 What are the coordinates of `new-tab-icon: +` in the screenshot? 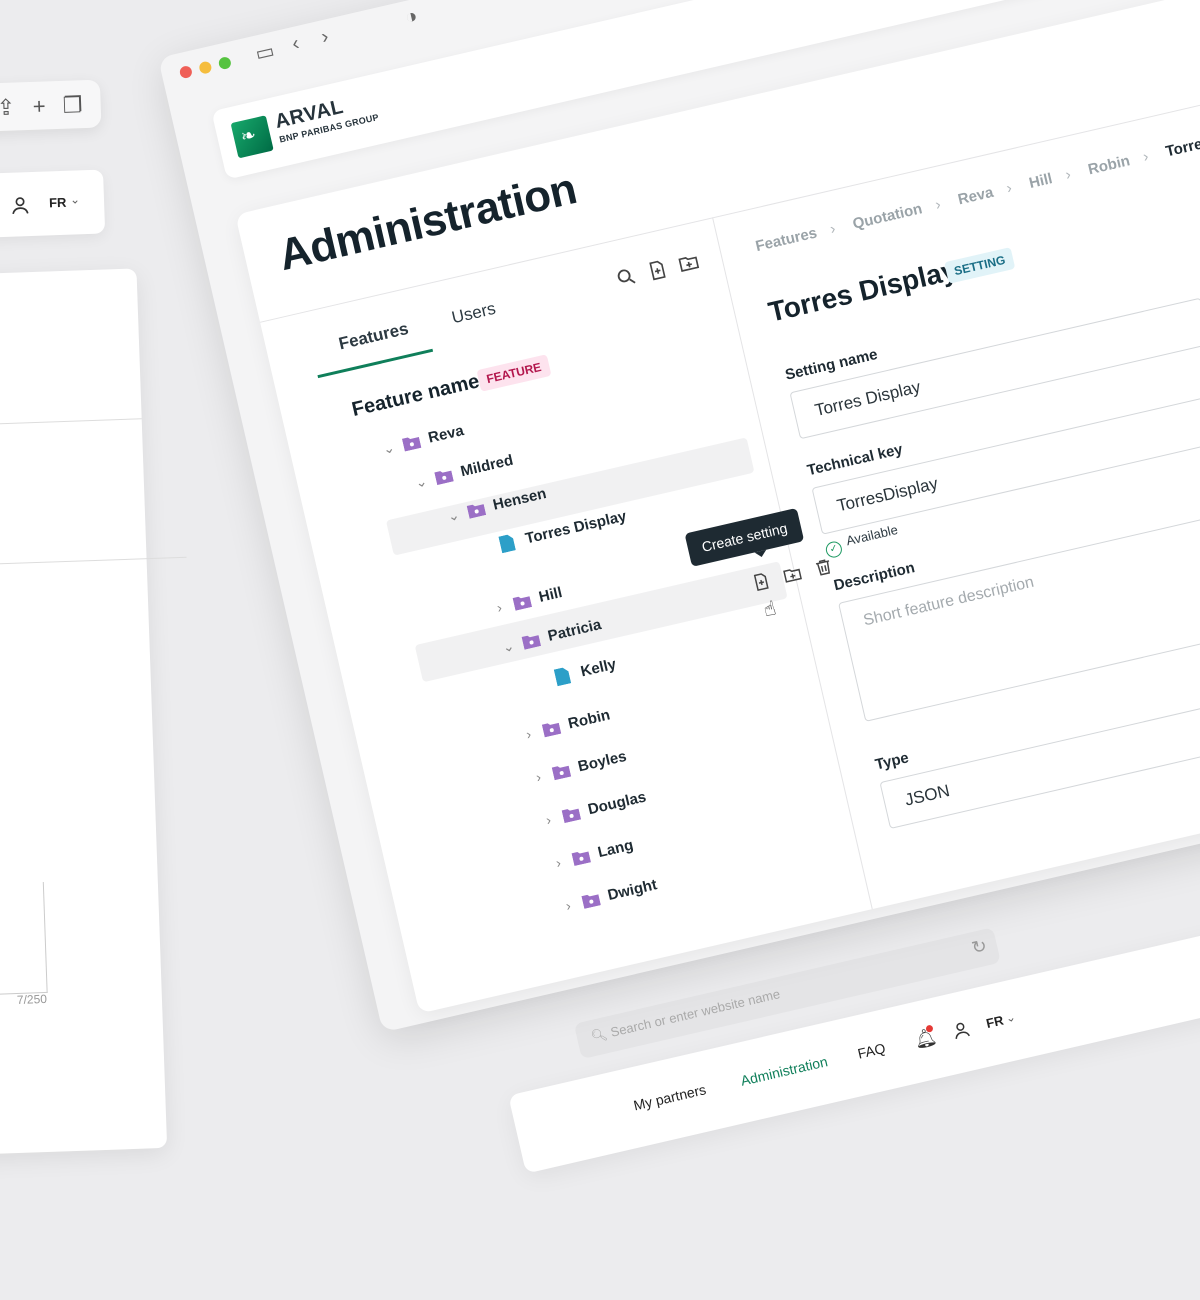 It's located at (39, 106).